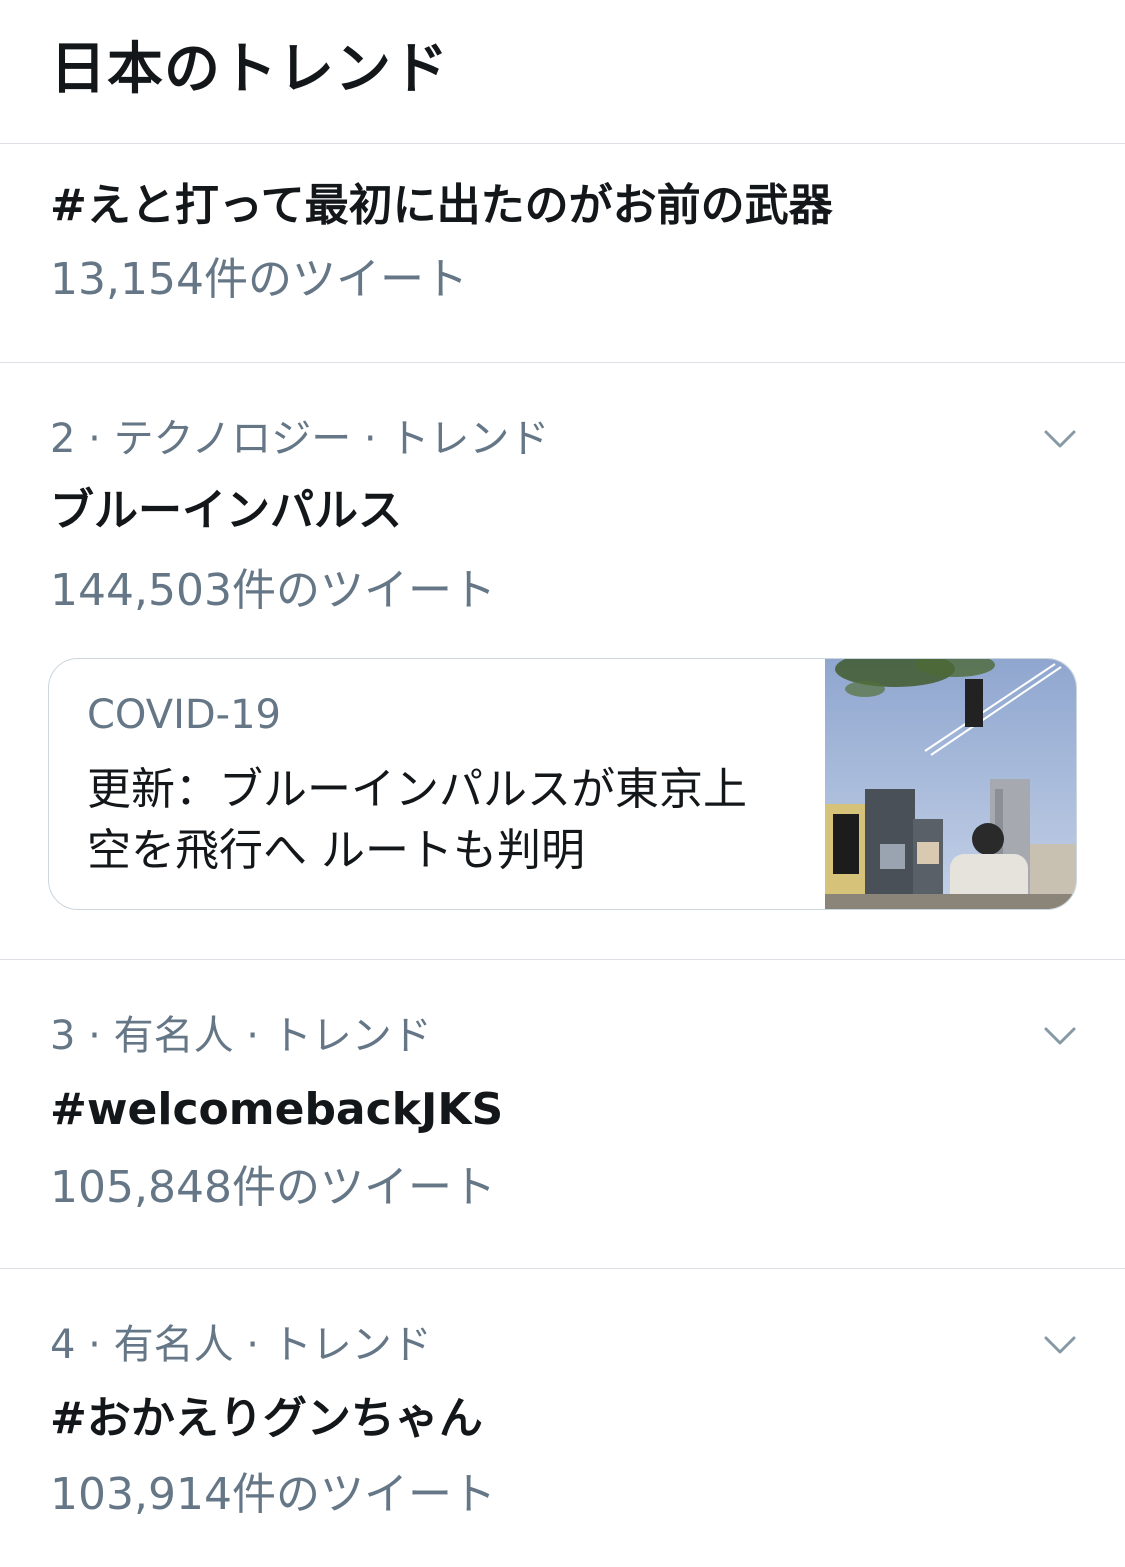  What do you see at coordinates (266, 1418) in the screenshot?
I see `trend-name: #おかえりグンちゃん` at bounding box center [266, 1418].